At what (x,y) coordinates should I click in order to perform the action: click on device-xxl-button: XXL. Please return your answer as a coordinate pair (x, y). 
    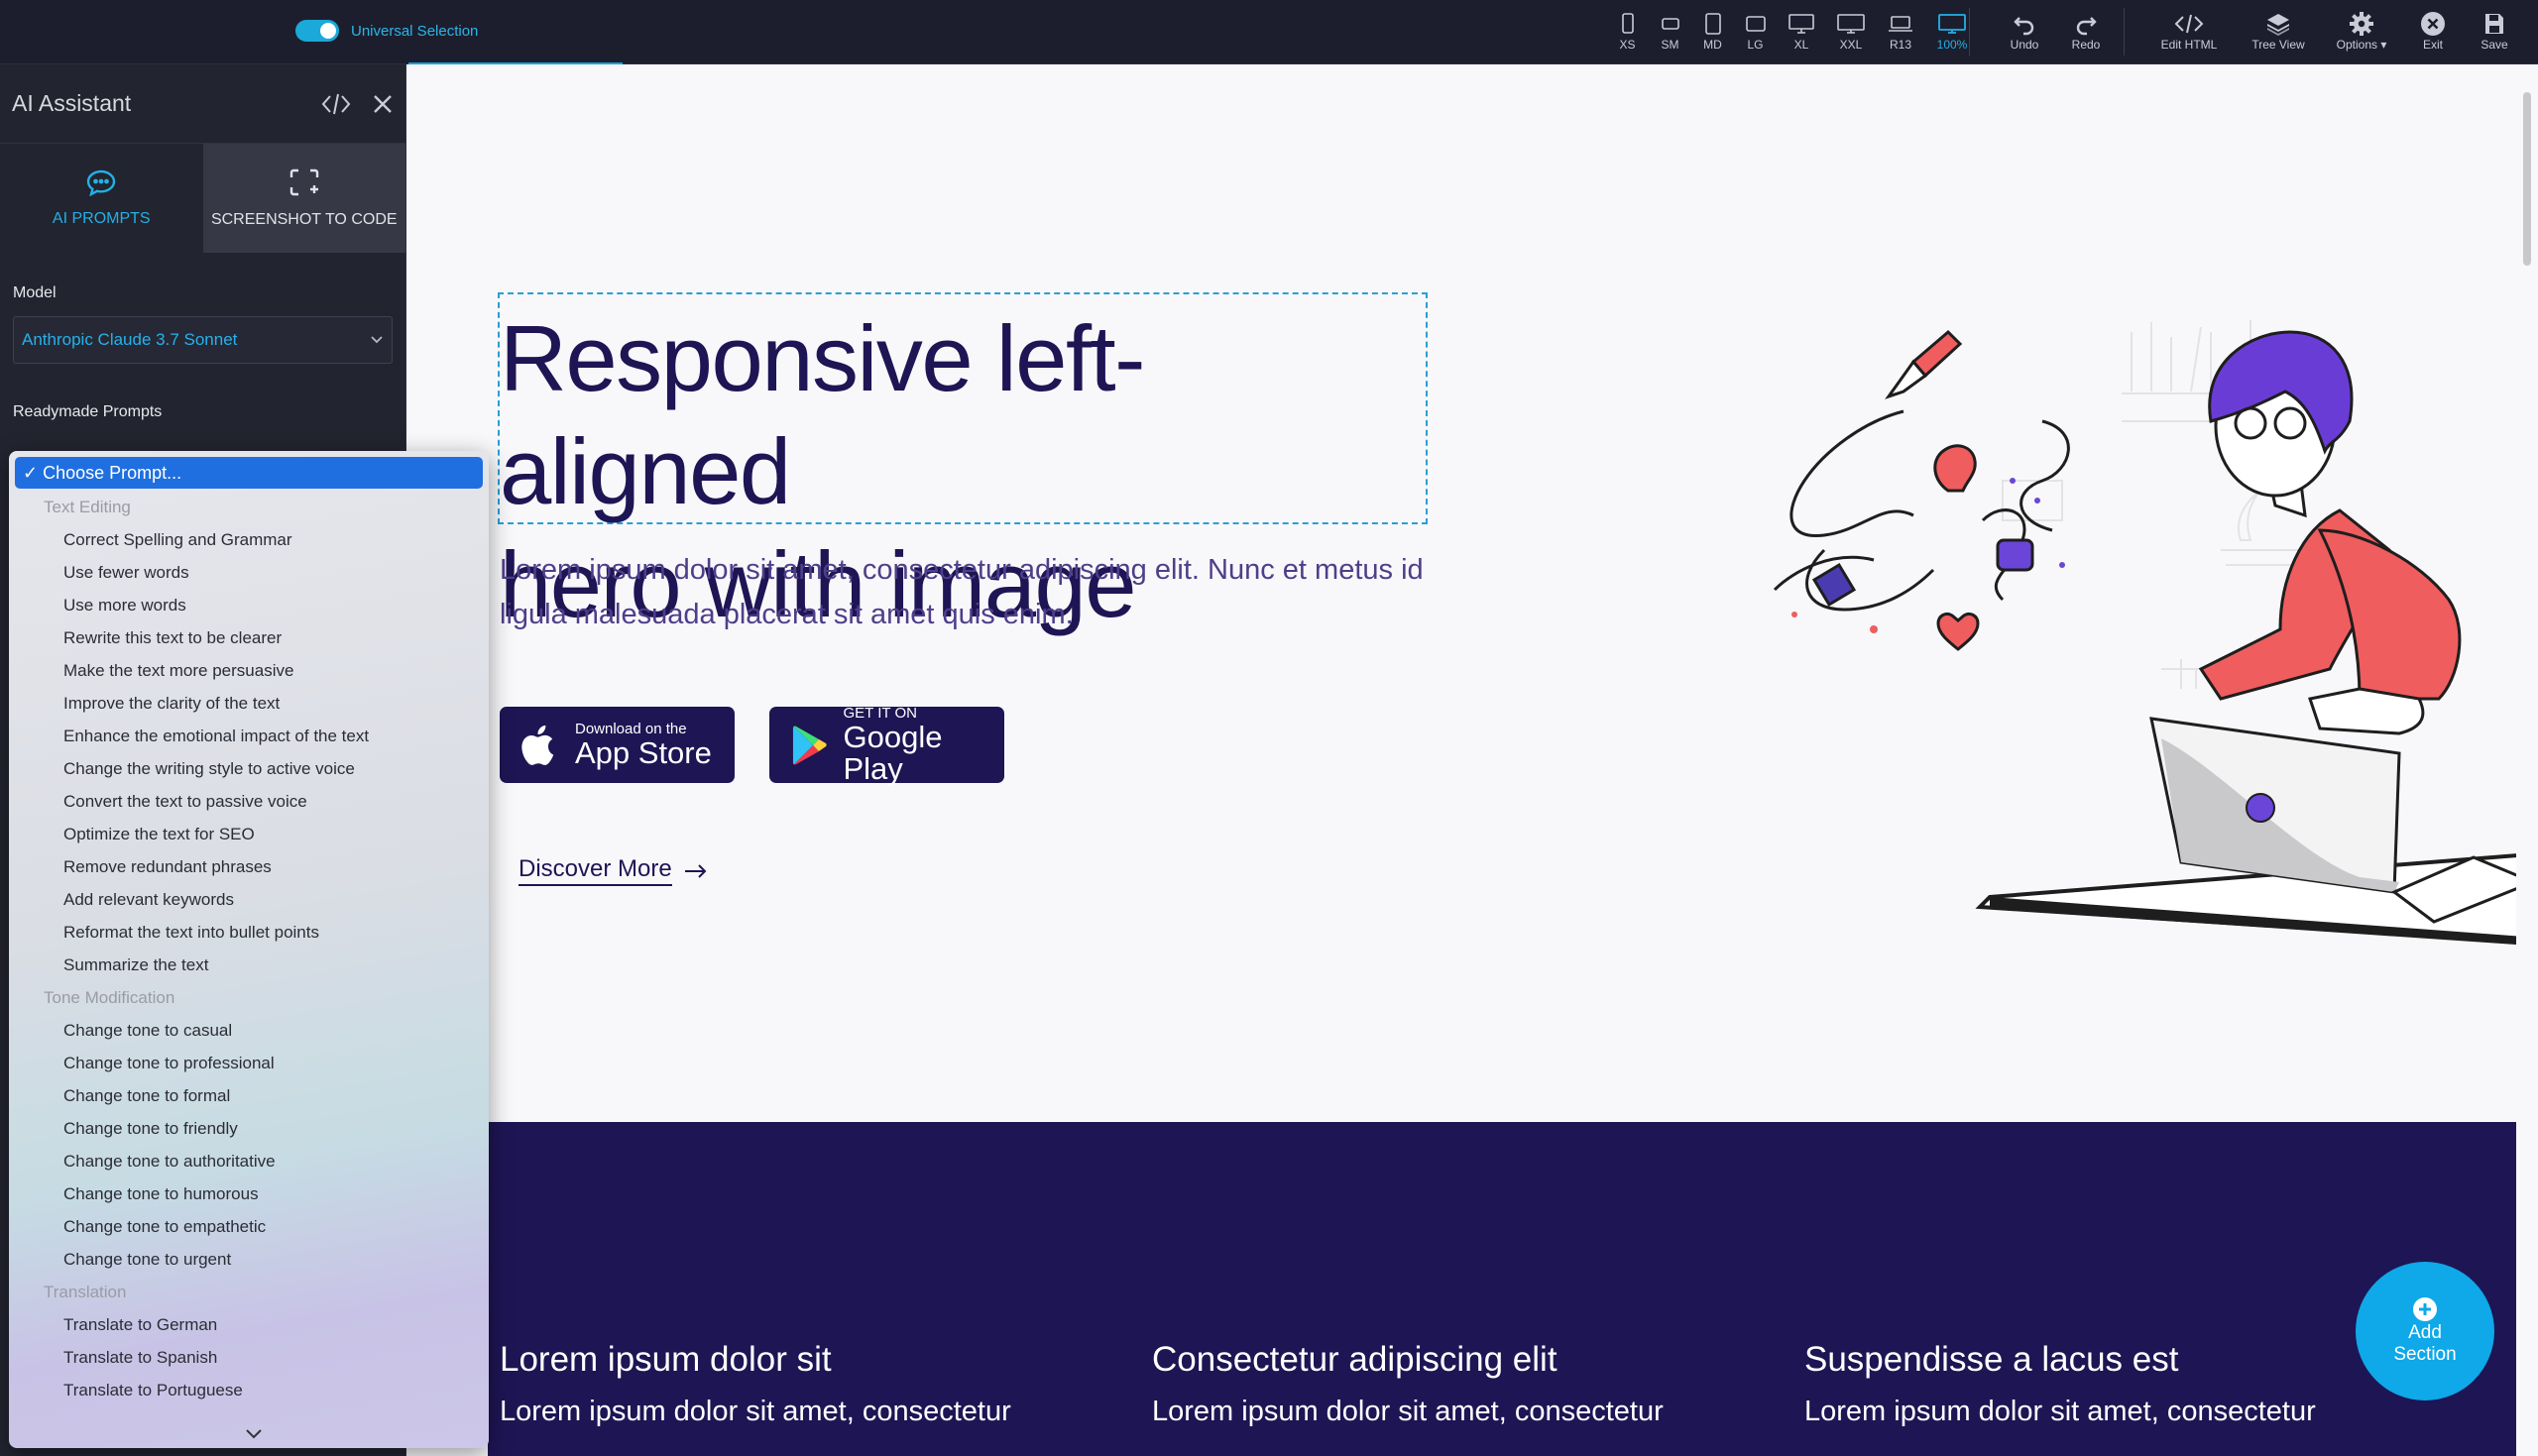
    Looking at the image, I should click on (1851, 31).